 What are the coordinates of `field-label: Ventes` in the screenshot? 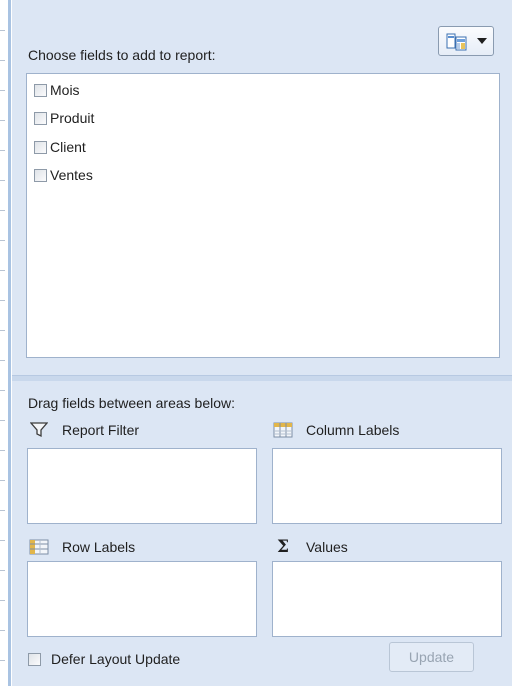 It's located at (71, 175).